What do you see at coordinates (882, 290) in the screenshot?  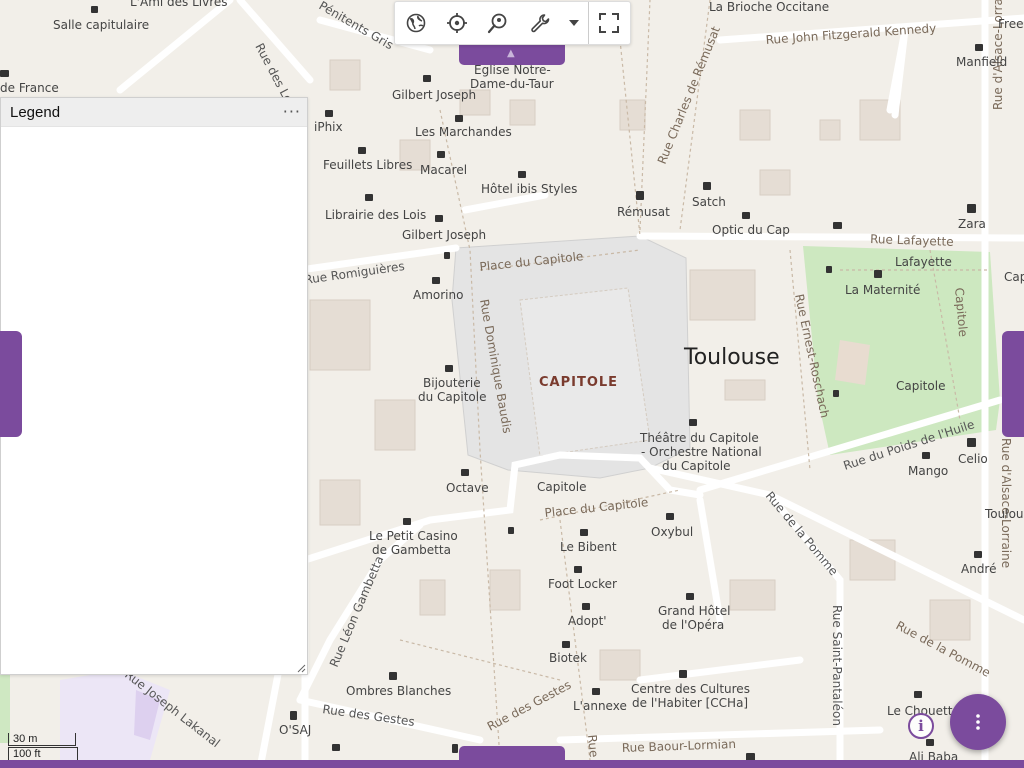 I see `poi-label: La Maternité` at bounding box center [882, 290].